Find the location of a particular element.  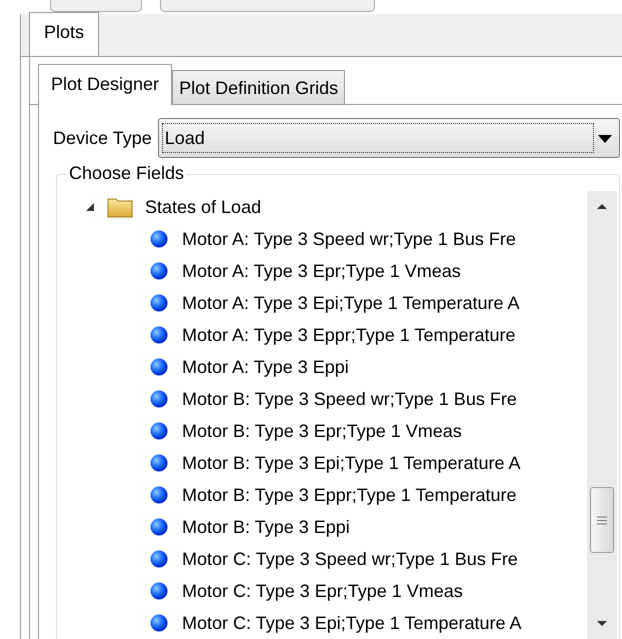

collapse-toggle-icon is located at coordinates (90, 207).